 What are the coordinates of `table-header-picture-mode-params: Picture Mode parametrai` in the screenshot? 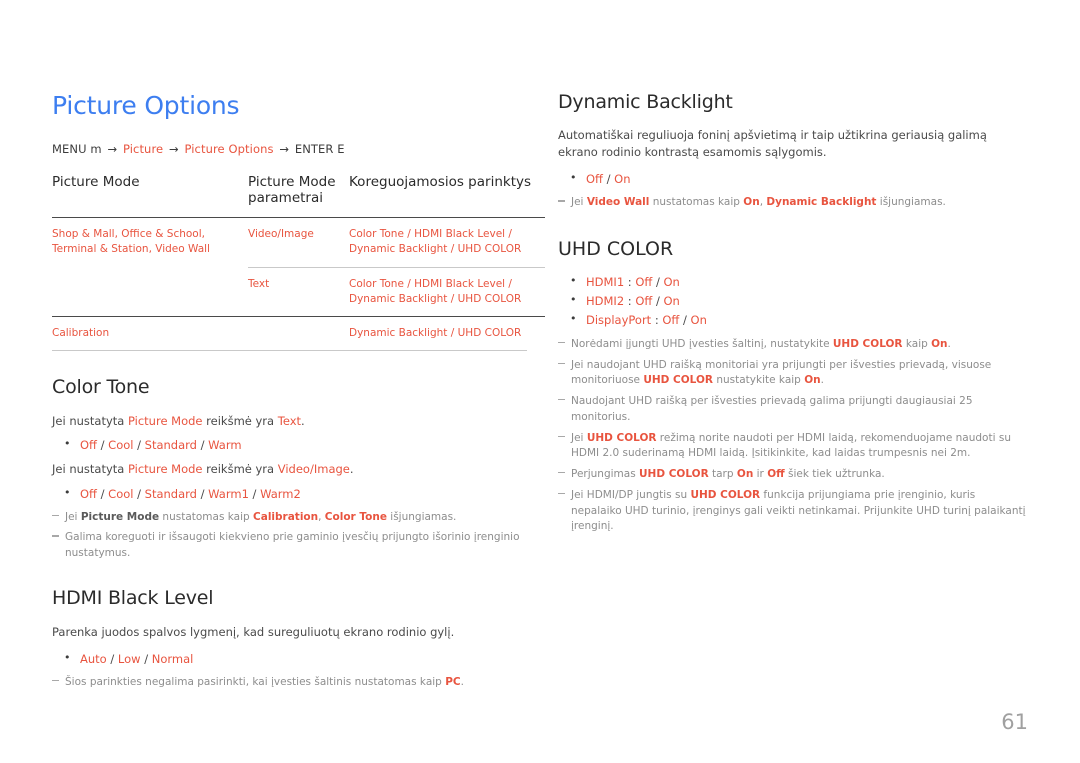 It's located at (298, 196).